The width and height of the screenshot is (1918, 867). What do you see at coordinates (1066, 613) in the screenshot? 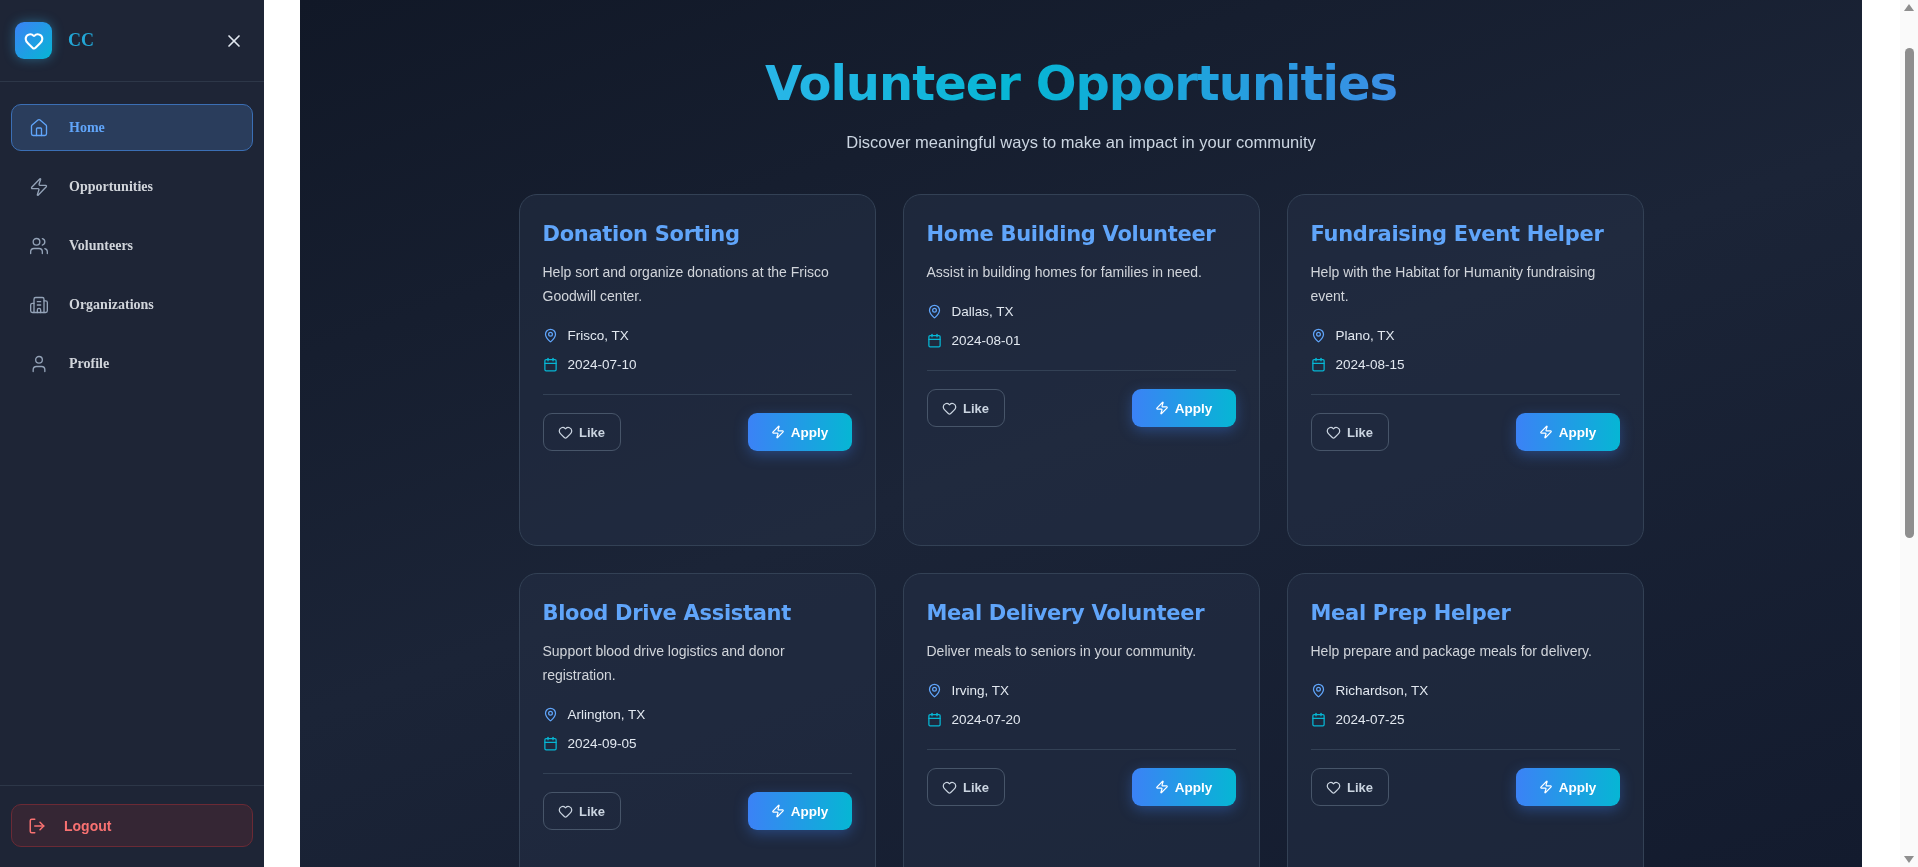
I see `card-title: Meal Delivery Volunteer` at bounding box center [1066, 613].